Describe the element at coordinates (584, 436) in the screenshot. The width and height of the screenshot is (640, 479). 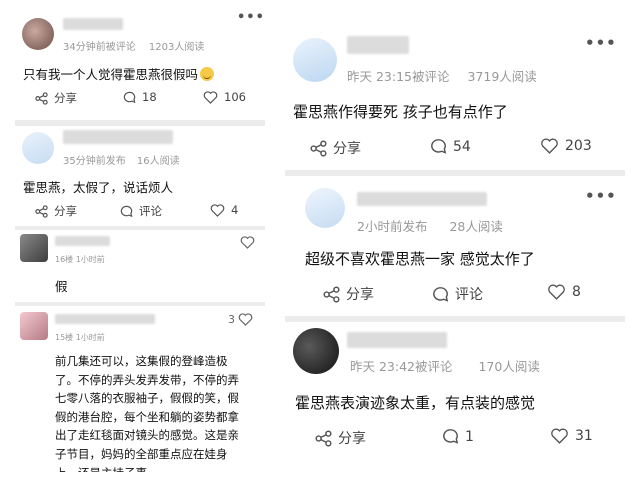
I see `like-count: 31` at that location.